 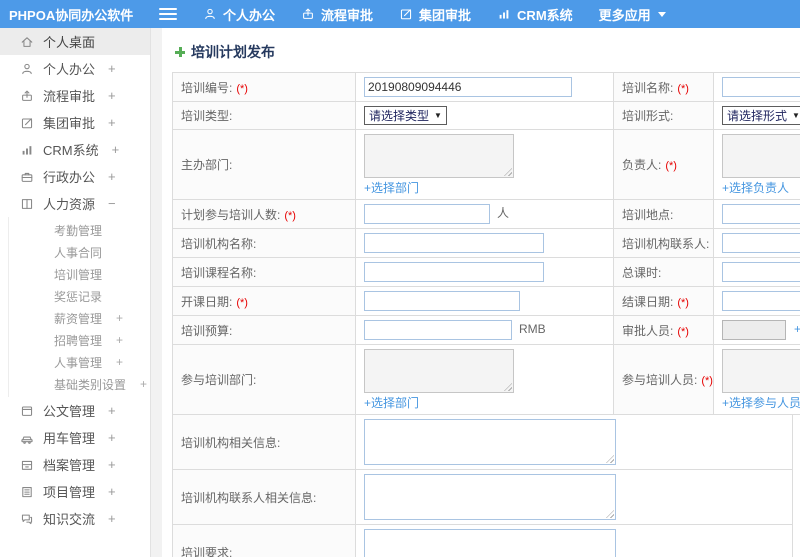 I want to click on sidebar-item-10: 档案管理 +, so click(x=75, y=464).